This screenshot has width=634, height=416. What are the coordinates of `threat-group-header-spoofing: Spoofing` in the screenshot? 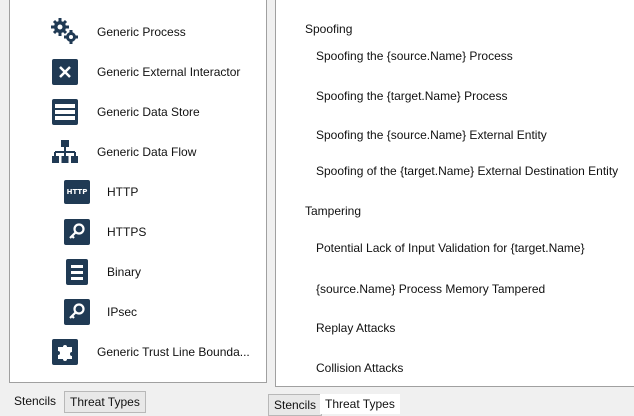 It's located at (328, 29).